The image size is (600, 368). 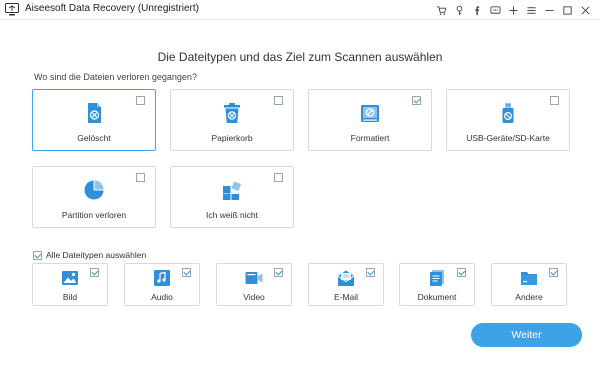 I want to click on location-question: Wo sind die Dateien verloren gegangen?, so click(x=115, y=77).